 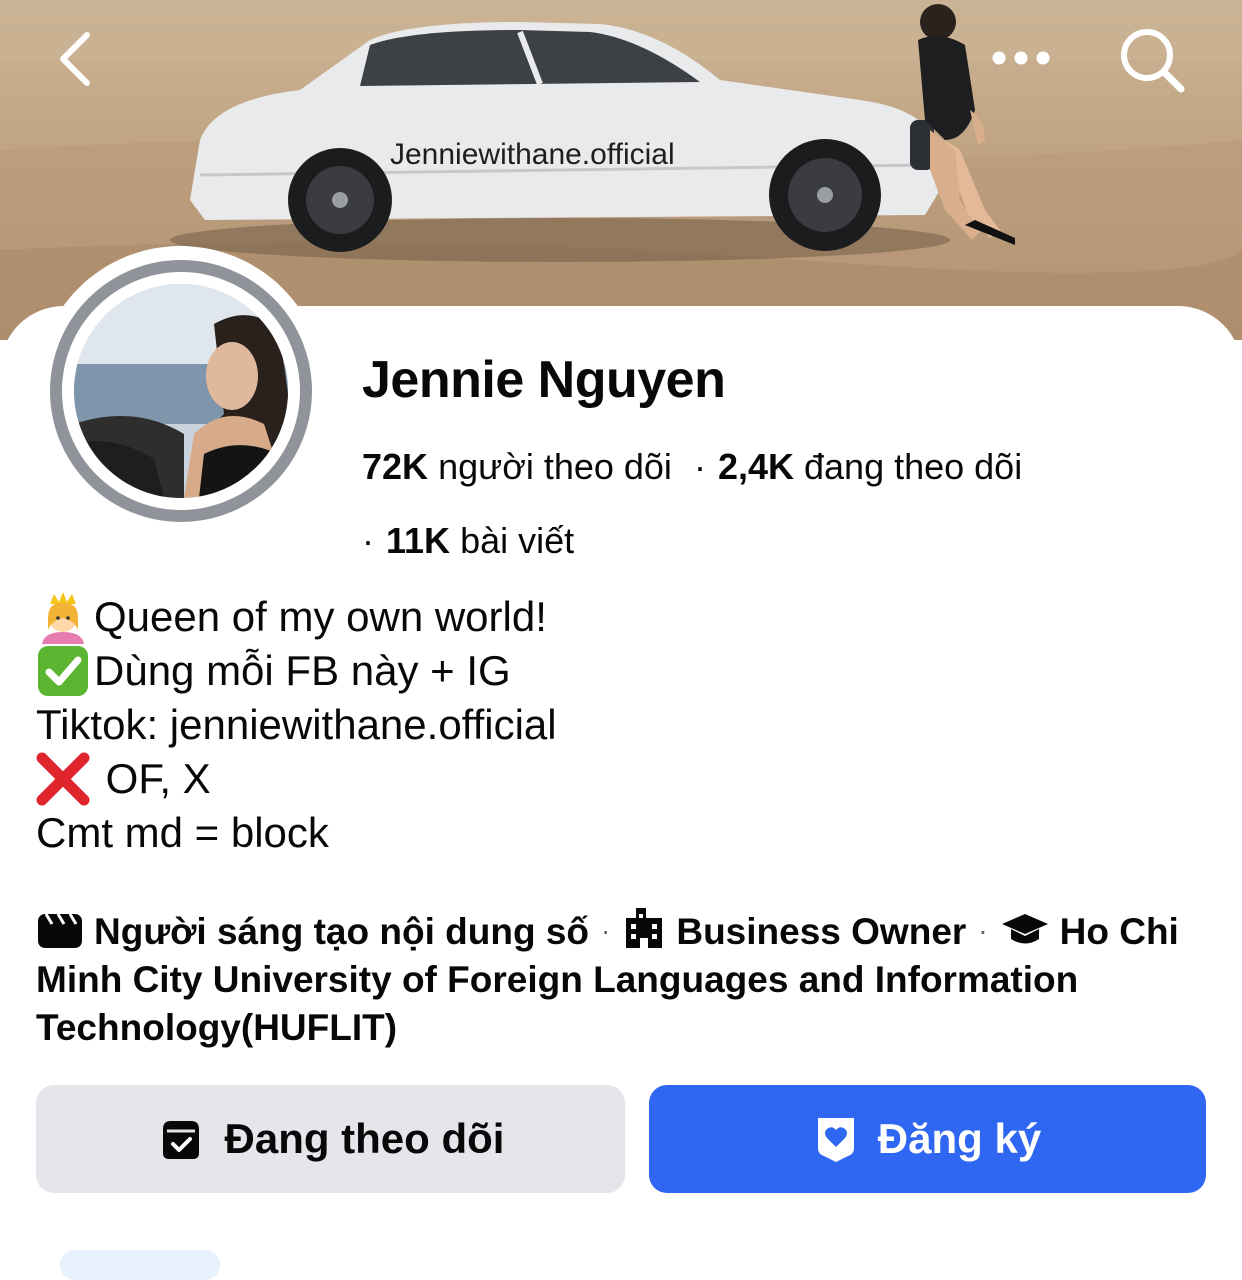 What do you see at coordinates (555, 466) in the screenshot?
I see `followers-label: người theo dõi` at bounding box center [555, 466].